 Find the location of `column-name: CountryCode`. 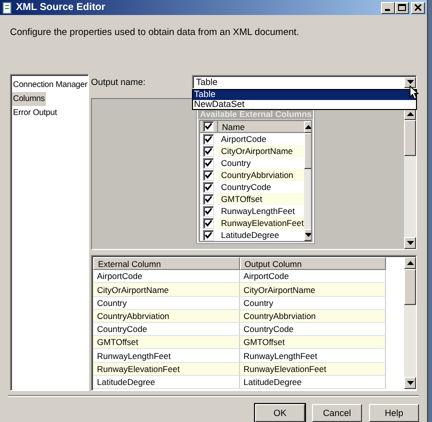

column-name: CountryCode is located at coordinates (246, 187).